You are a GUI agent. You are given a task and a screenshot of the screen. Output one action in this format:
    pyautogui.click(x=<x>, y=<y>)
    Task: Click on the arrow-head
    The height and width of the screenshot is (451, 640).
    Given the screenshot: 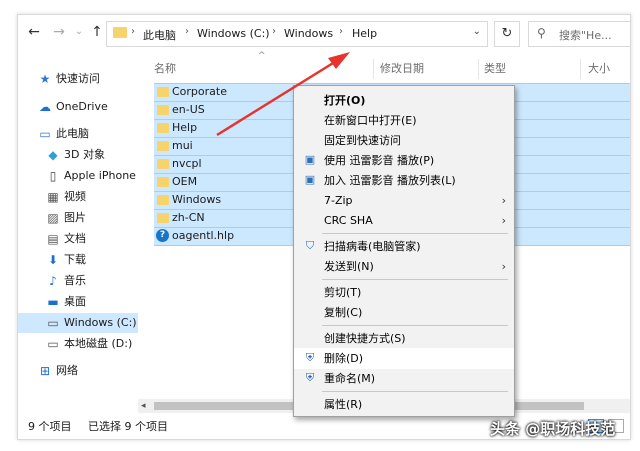 What is the action you would take?
    pyautogui.click(x=339, y=60)
    